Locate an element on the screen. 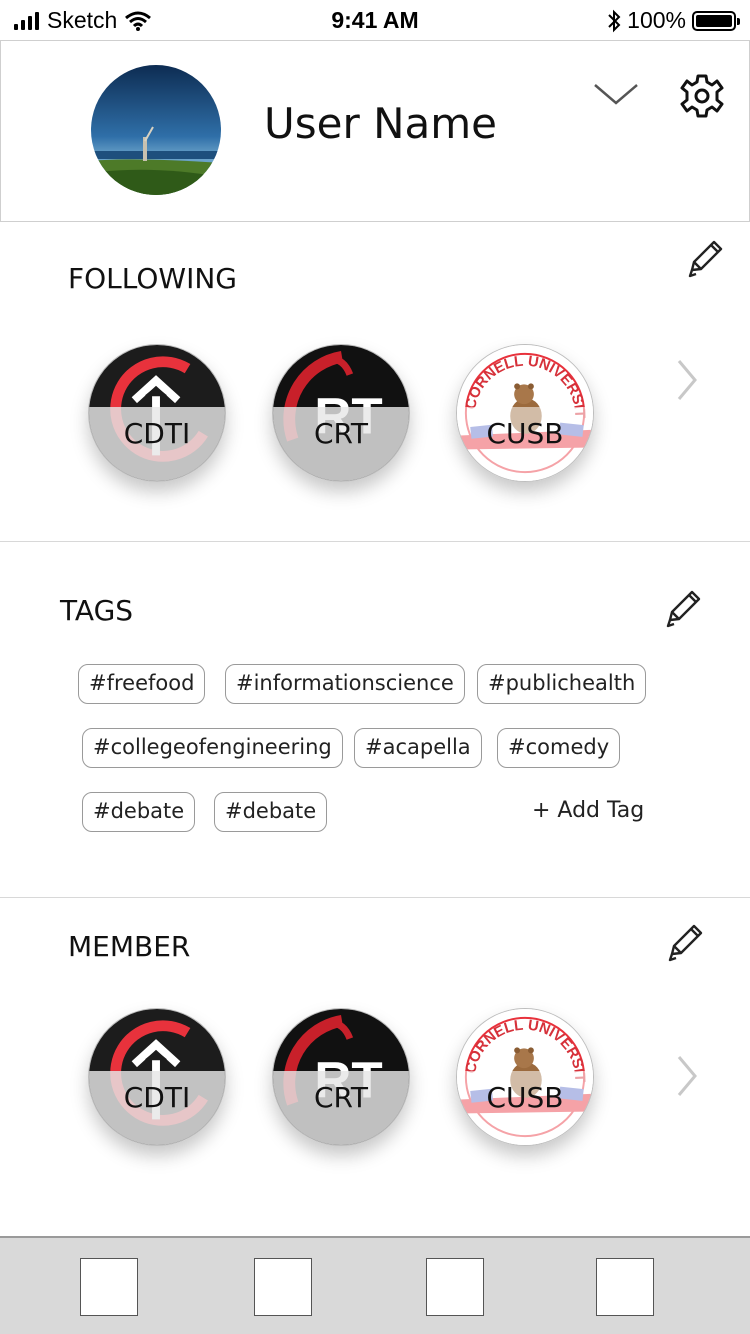 The height and width of the screenshot is (1334, 750). tag-chip: #publichealth is located at coordinates (562, 684).